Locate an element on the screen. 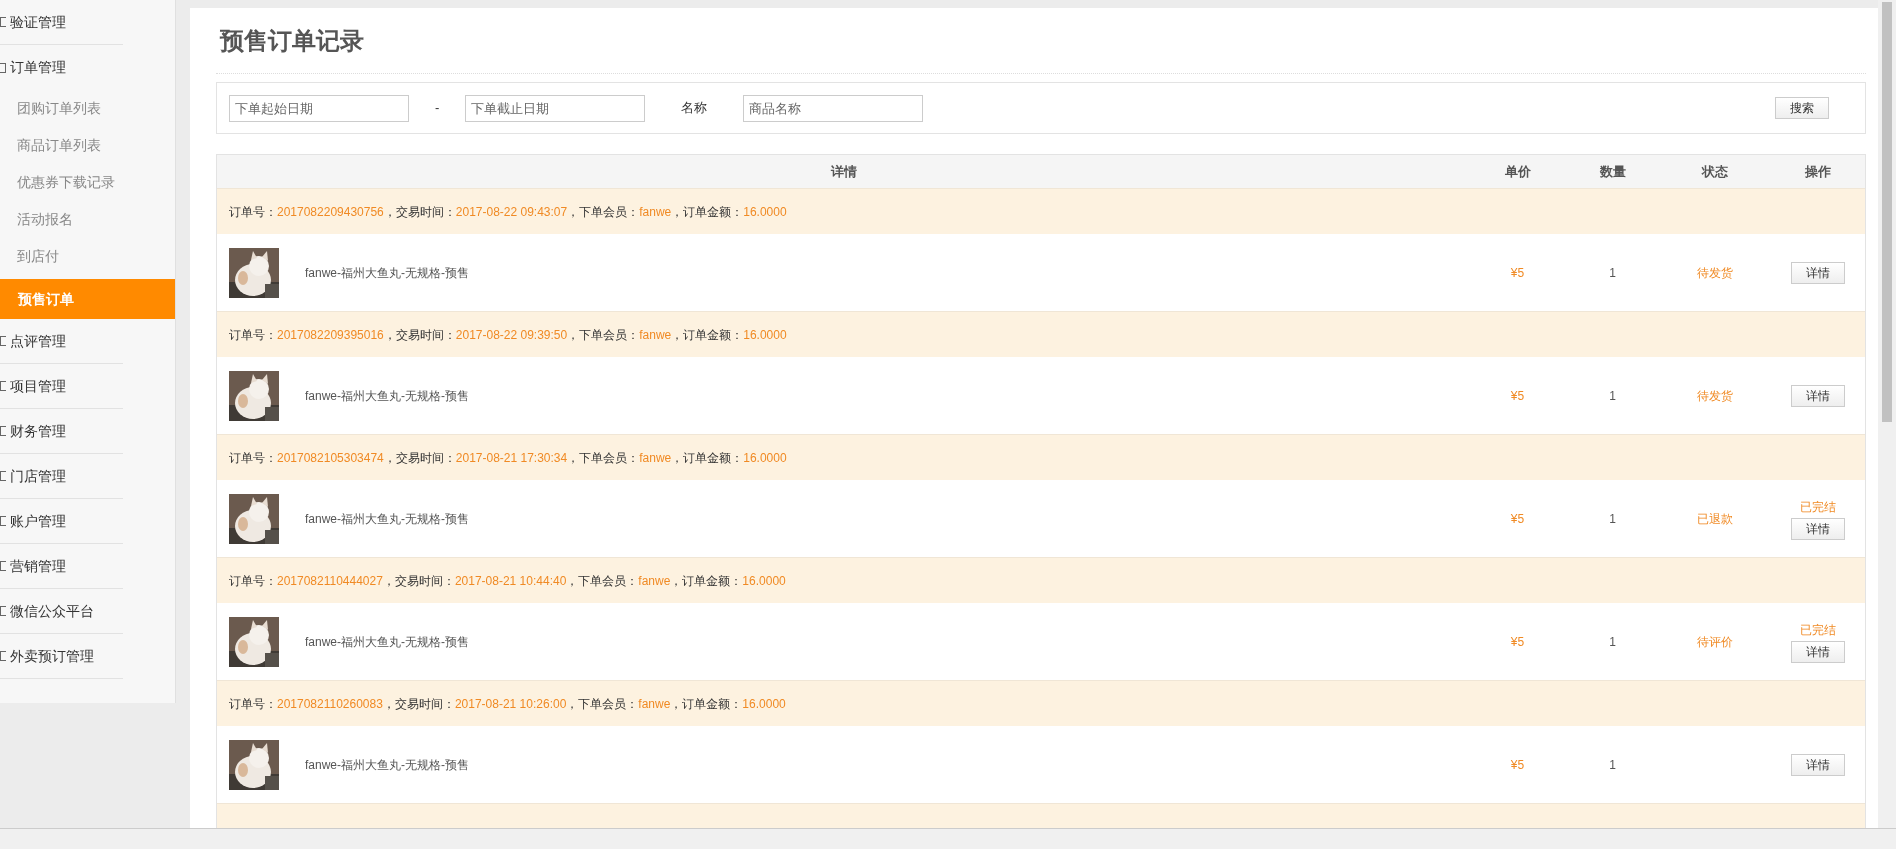 This screenshot has width=1896, height=849. column-header: 操作 is located at coordinates (1817, 171).